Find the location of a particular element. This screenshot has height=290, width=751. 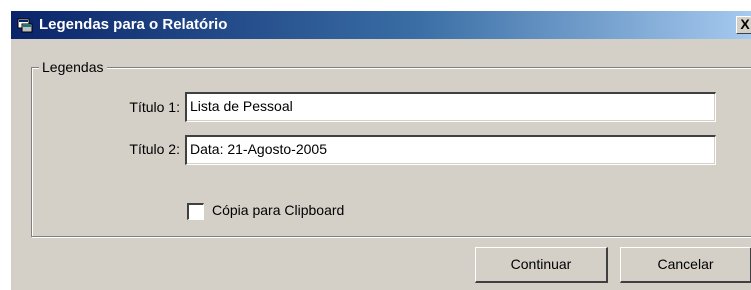

group-legend: Legendas is located at coordinates (73, 67).